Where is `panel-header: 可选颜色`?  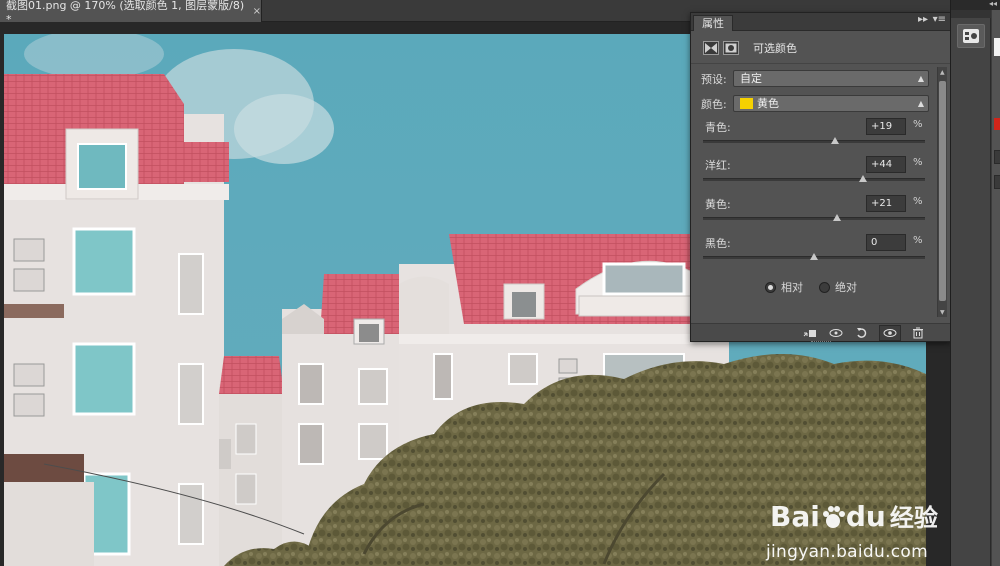
panel-header: 可选颜色 is located at coordinates (820, 48).